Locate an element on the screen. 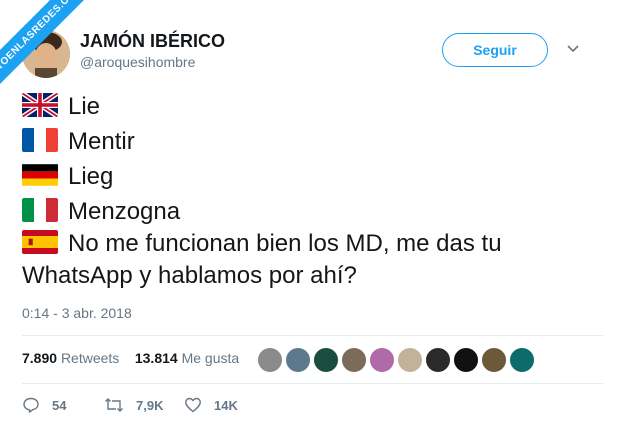  tweet-line-french: Mentir is located at coordinates (78, 142).